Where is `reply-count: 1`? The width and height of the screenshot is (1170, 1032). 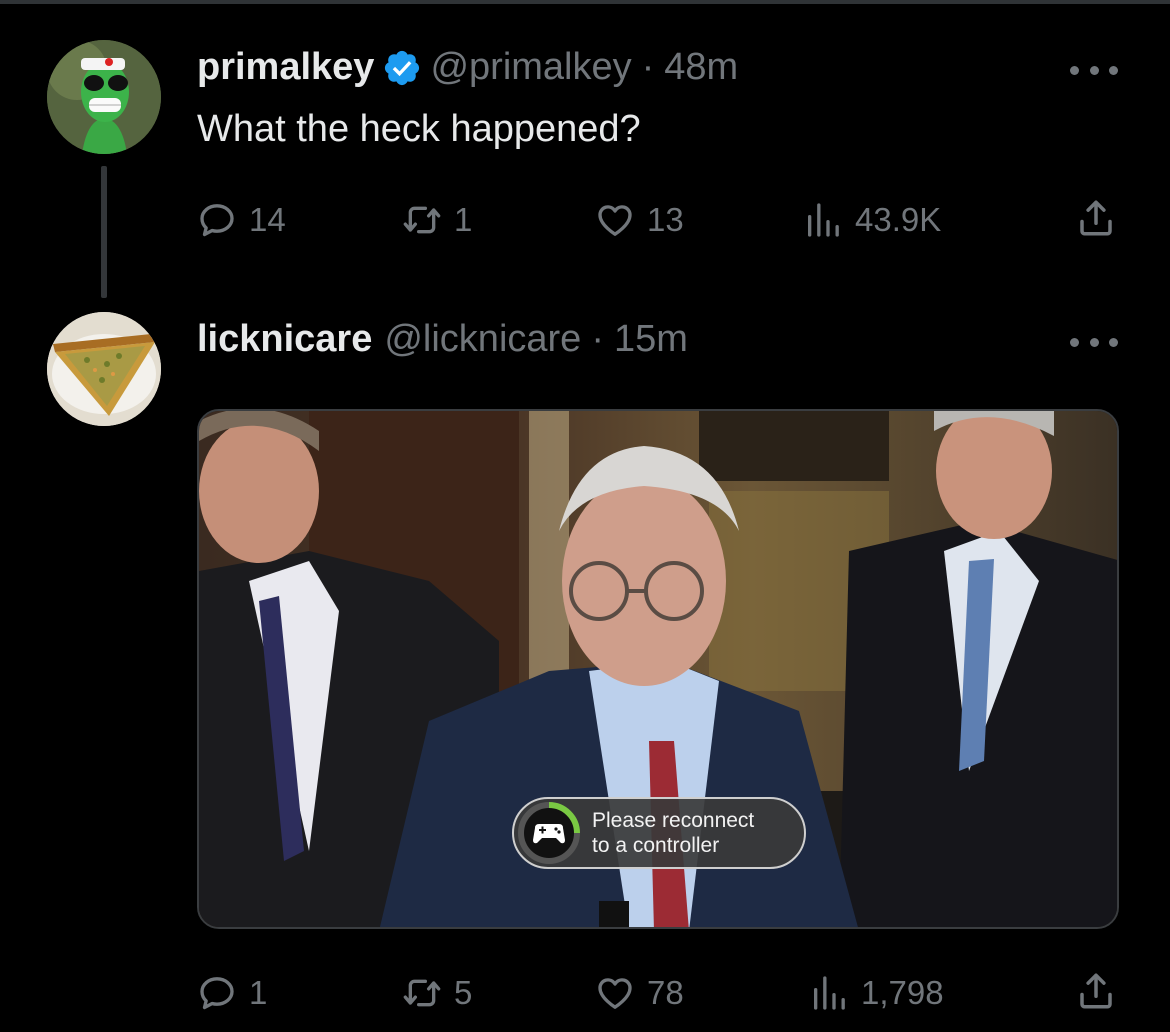 reply-count: 1 is located at coordinates (258, 992).